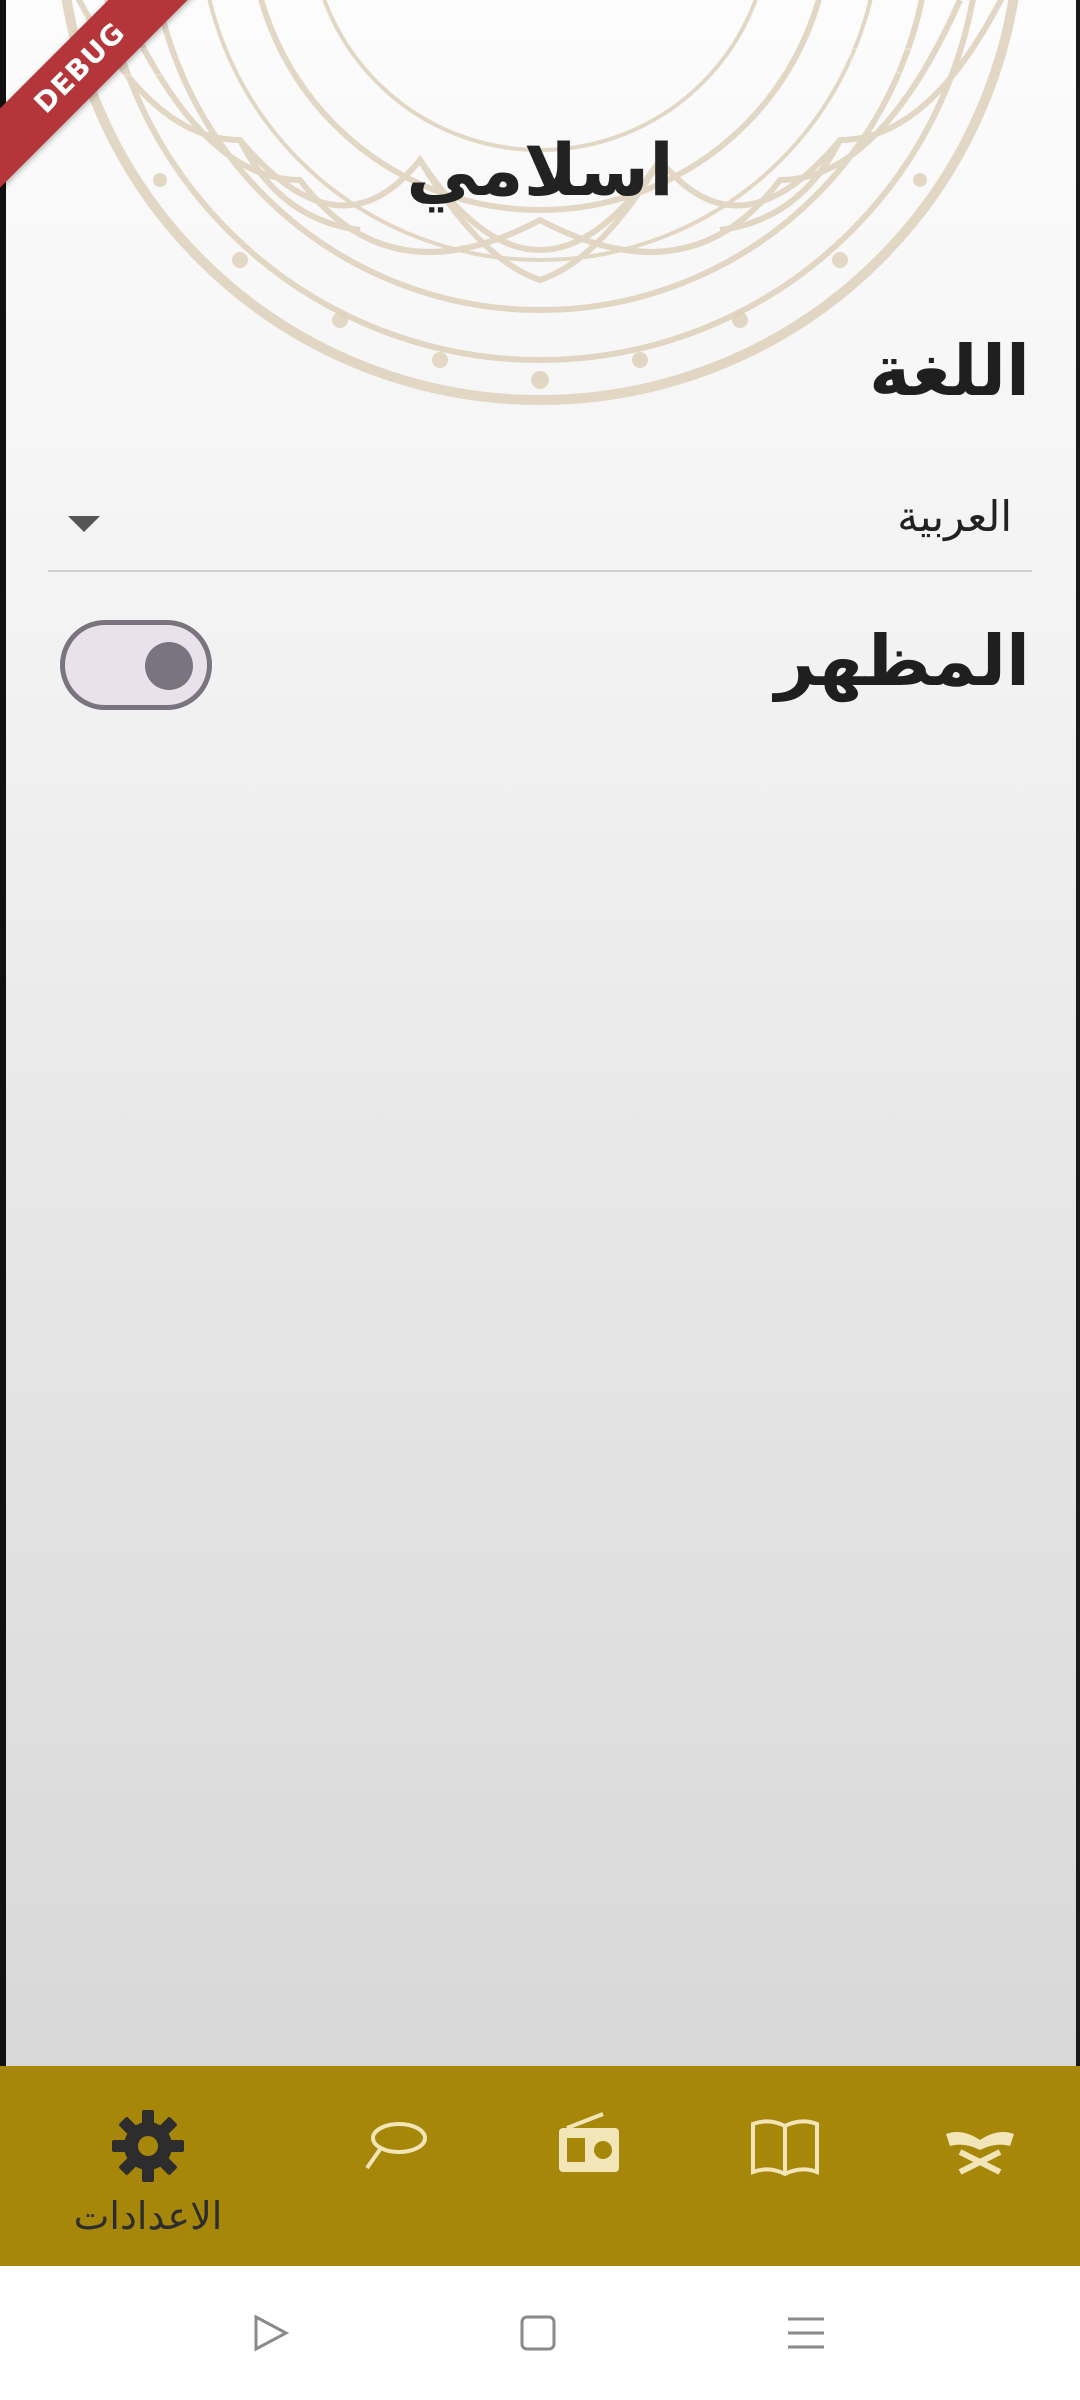 This screenshot has height=2400, width=1080. Describe the element at coordinates (907, 62) in the screenshot. I see `clock-icon` at that location.